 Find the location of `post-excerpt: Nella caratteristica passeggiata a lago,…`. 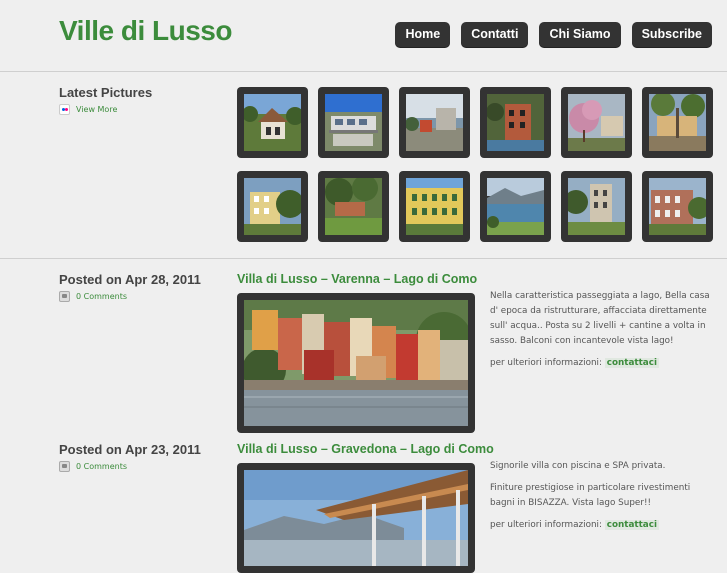

post-excerpt: Nella caratteristica passeggiata a lago,… is located at coordinates (601, 333).